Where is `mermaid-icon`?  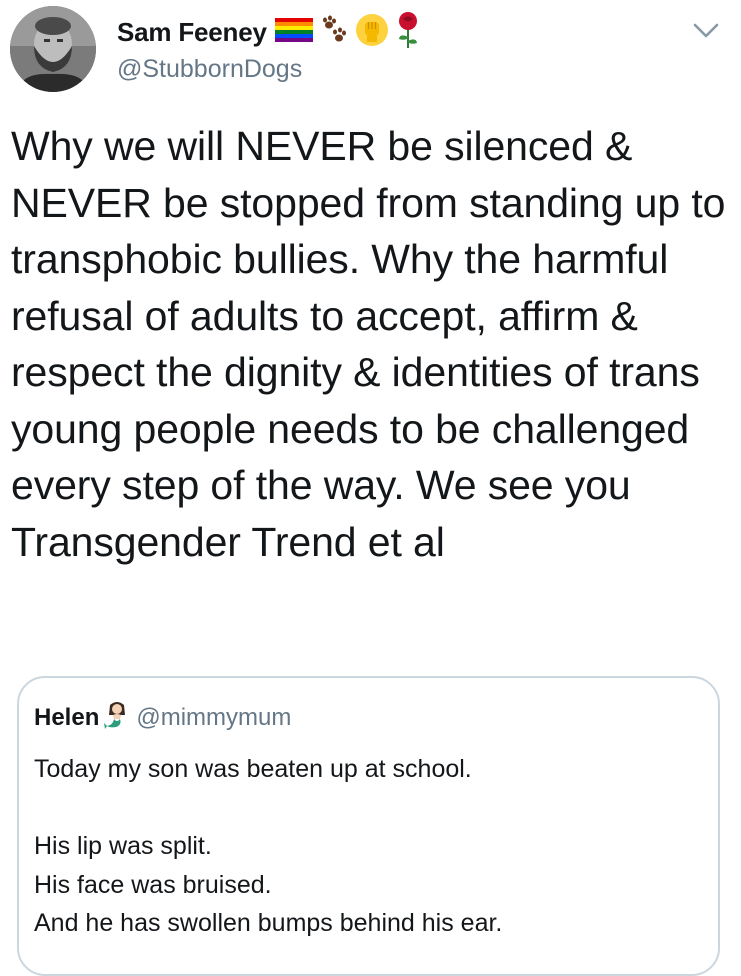
mermaid-icon is located at coordinates (117, 718).